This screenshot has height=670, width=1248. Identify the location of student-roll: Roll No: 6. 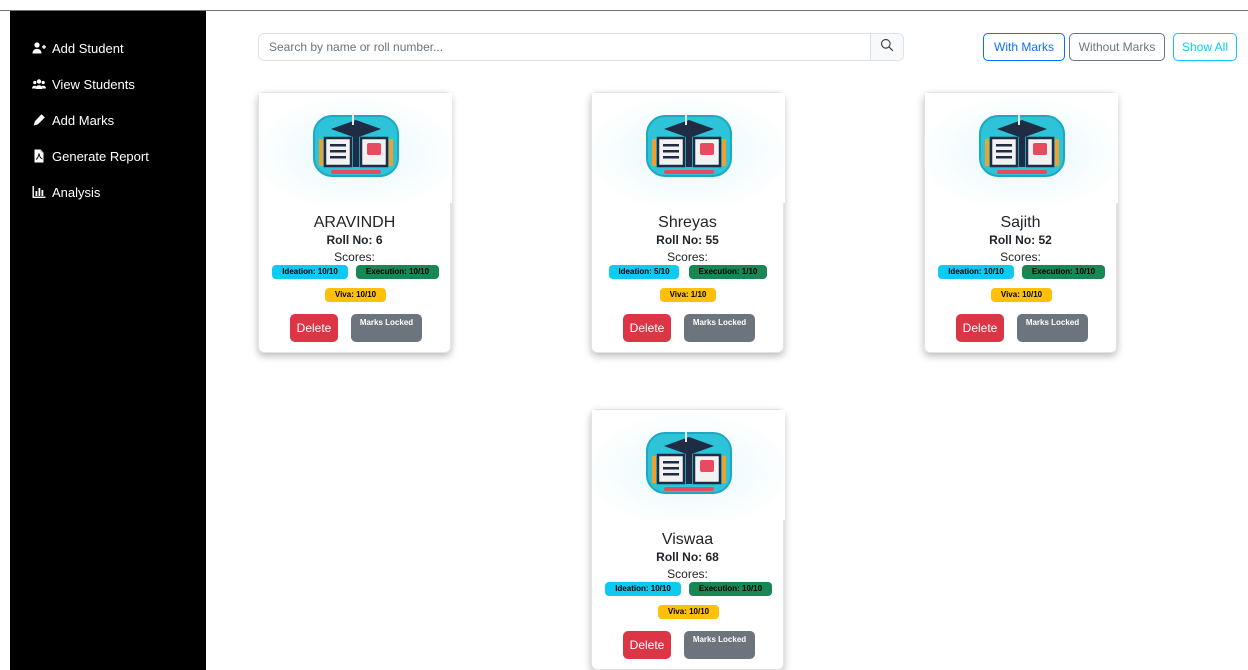
(354, 240).